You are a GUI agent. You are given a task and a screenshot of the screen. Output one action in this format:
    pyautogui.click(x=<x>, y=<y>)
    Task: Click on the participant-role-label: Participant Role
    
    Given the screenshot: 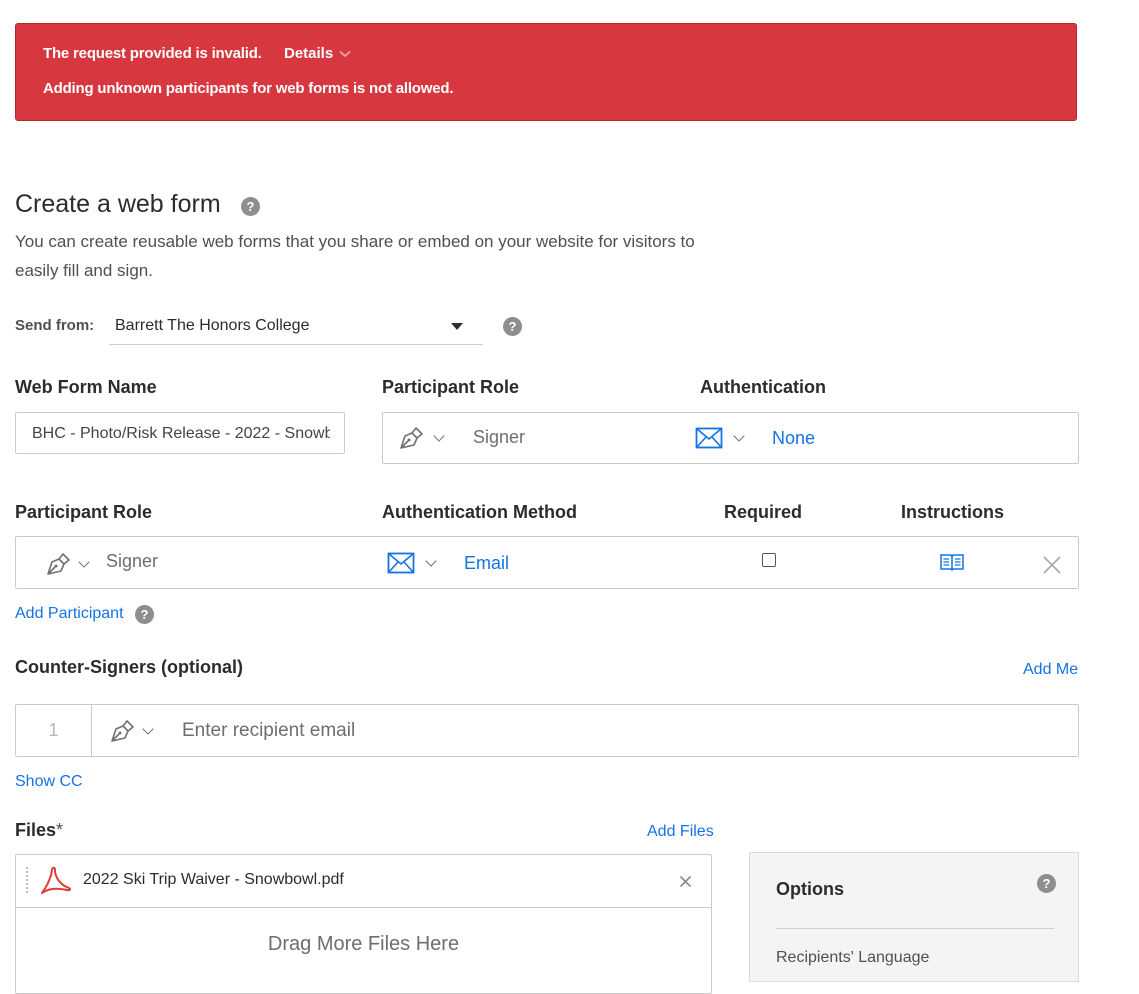 What is the action you would take?
    pyautogui.click(x=451, y=387)
    